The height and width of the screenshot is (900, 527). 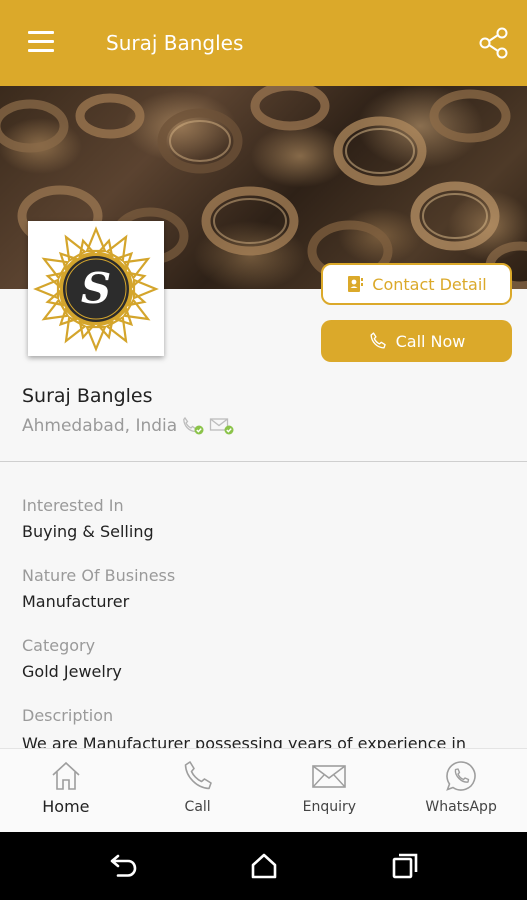 I want to click on back-icon, so click(x=123, y=866).